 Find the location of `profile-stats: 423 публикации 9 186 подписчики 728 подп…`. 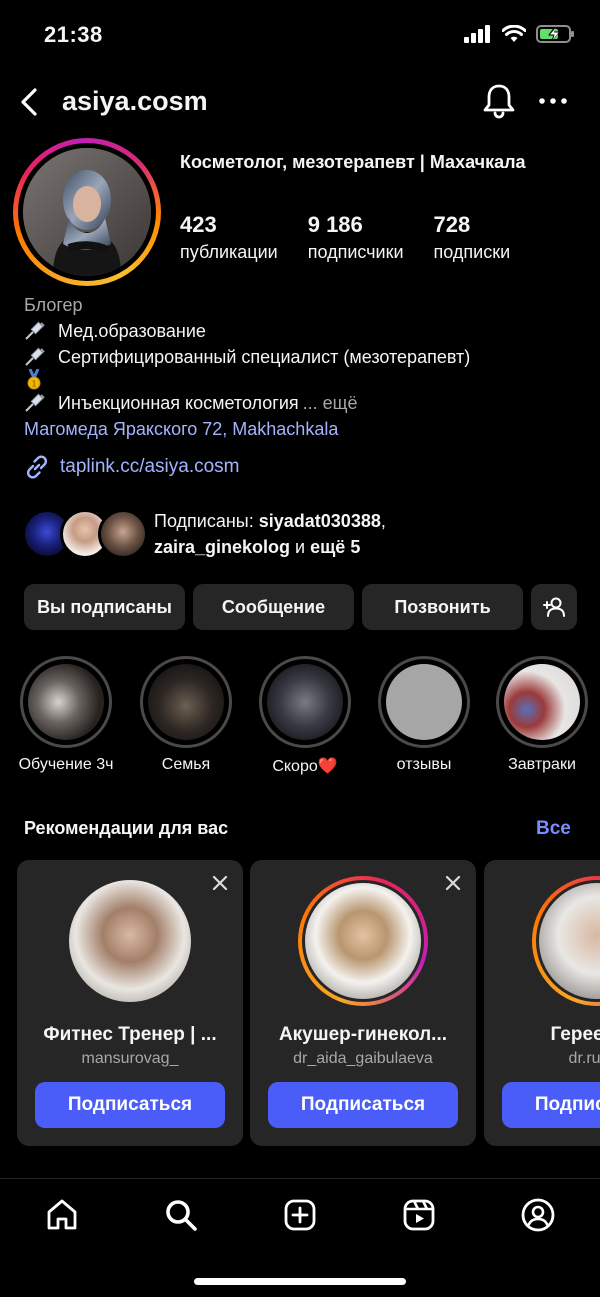

profile-stats: 423 публикации 9 186 подписчики 728 подп… is located at coordinates (360, 239).